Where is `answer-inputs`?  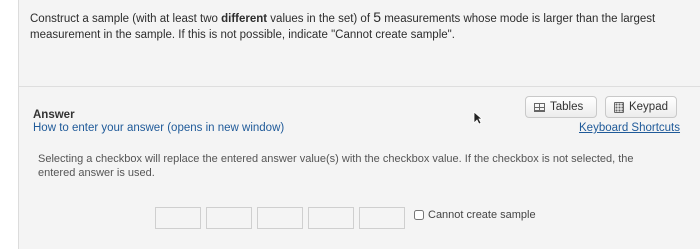
answer-inputs is located at coordinates (280, 218).